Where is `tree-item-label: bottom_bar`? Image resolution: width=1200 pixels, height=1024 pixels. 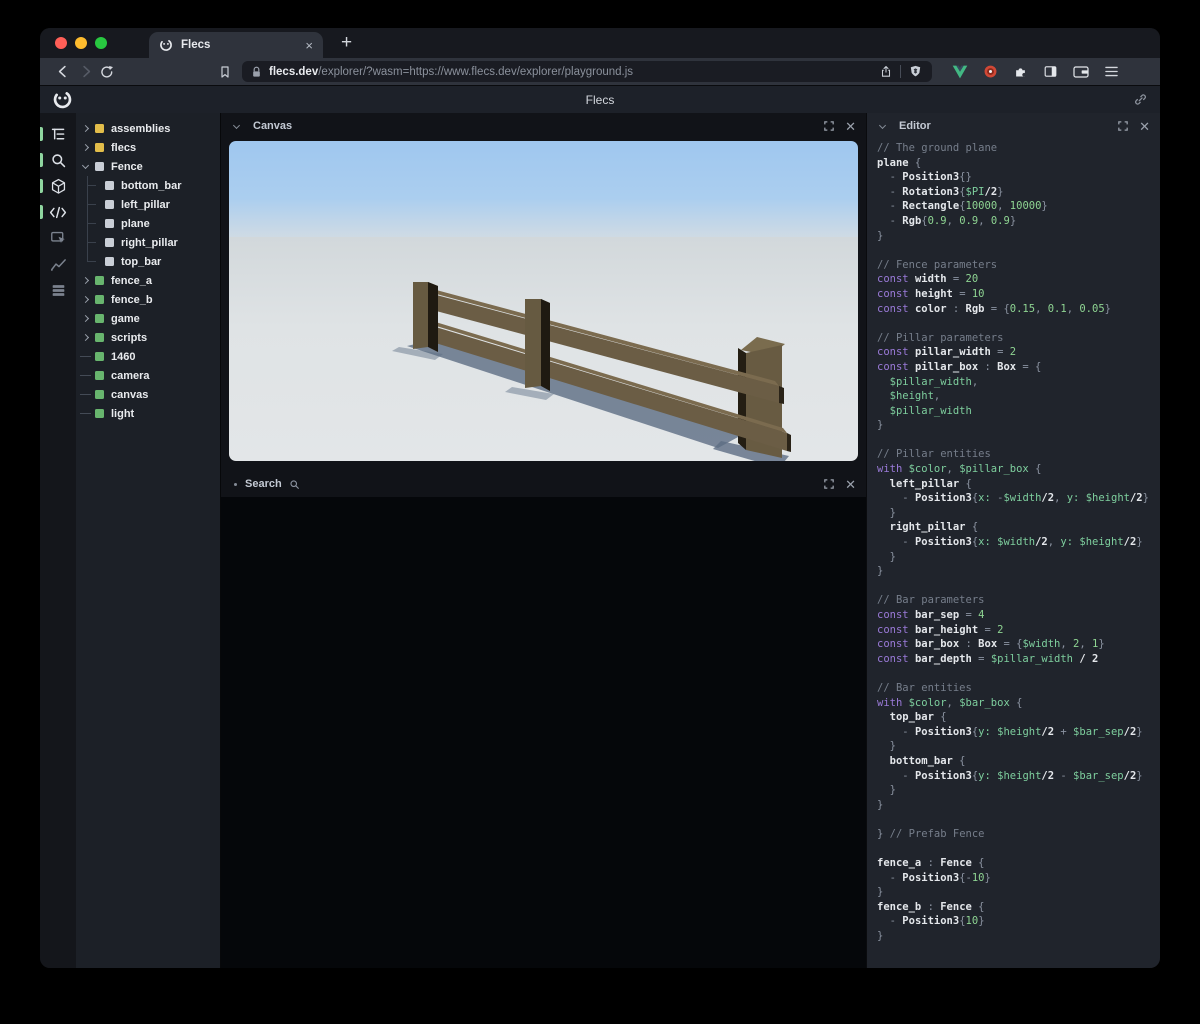
tree-item-label: bottom_bar is located at coordinates (151, 185).